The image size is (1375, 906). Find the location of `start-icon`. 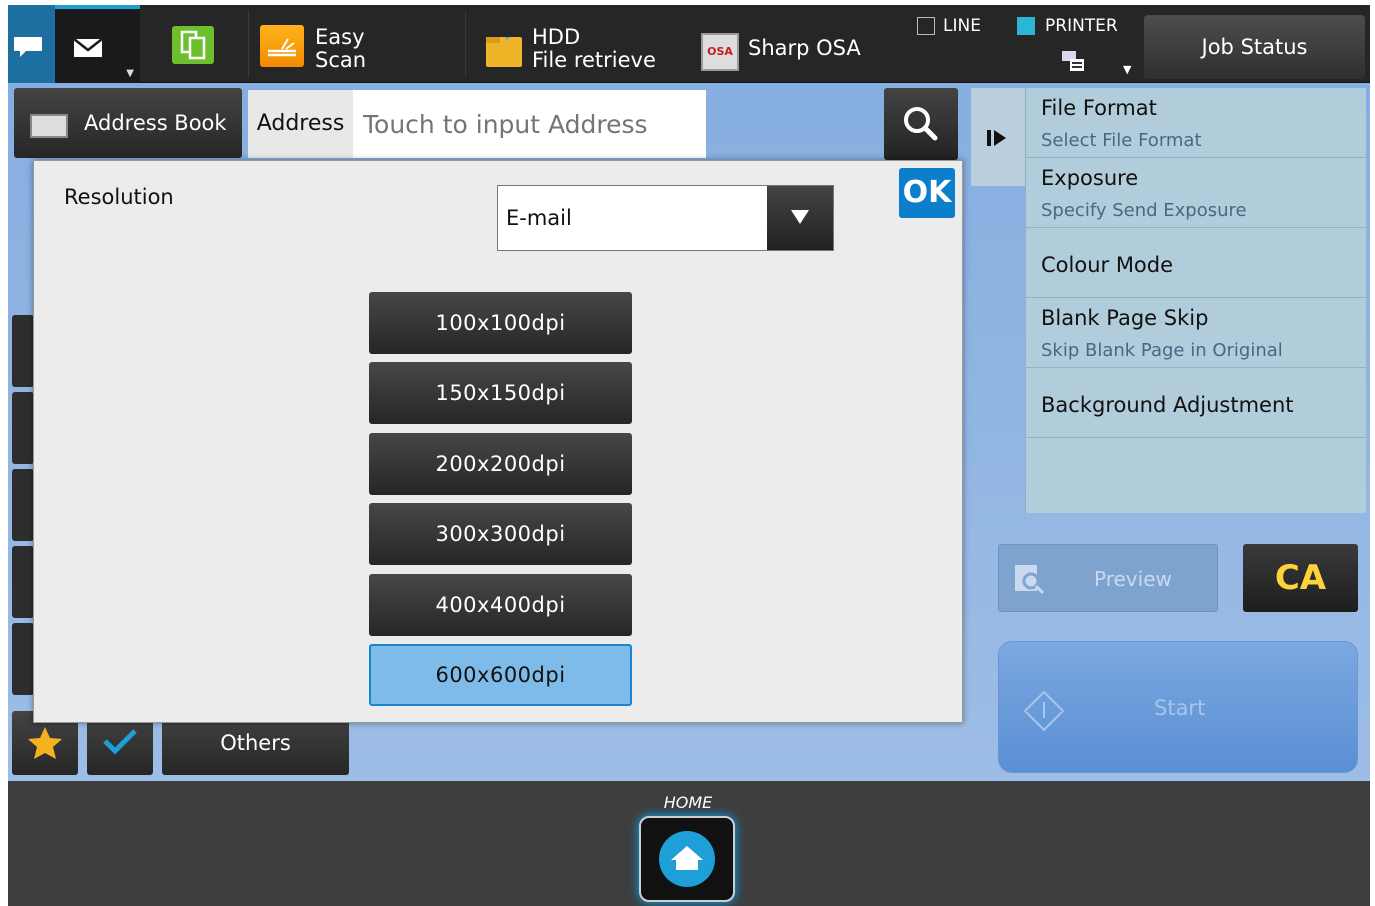

start-icon is located at coordinates (1044, 711).